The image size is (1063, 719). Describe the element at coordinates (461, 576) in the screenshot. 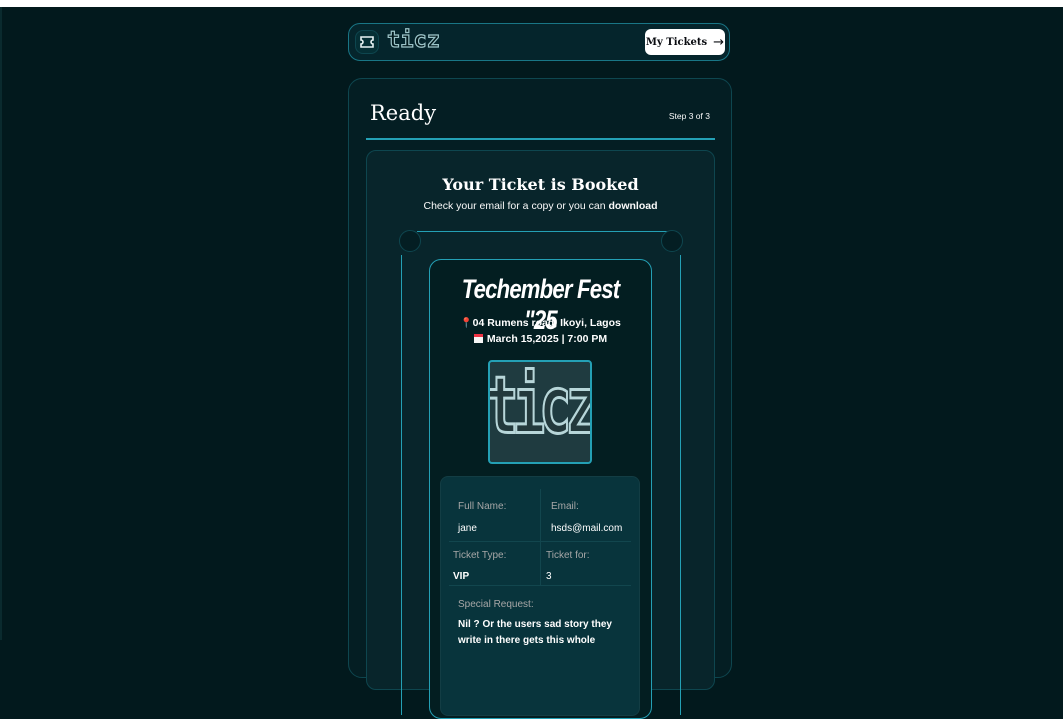

I see `ticket-type-value: VIP` at that location.